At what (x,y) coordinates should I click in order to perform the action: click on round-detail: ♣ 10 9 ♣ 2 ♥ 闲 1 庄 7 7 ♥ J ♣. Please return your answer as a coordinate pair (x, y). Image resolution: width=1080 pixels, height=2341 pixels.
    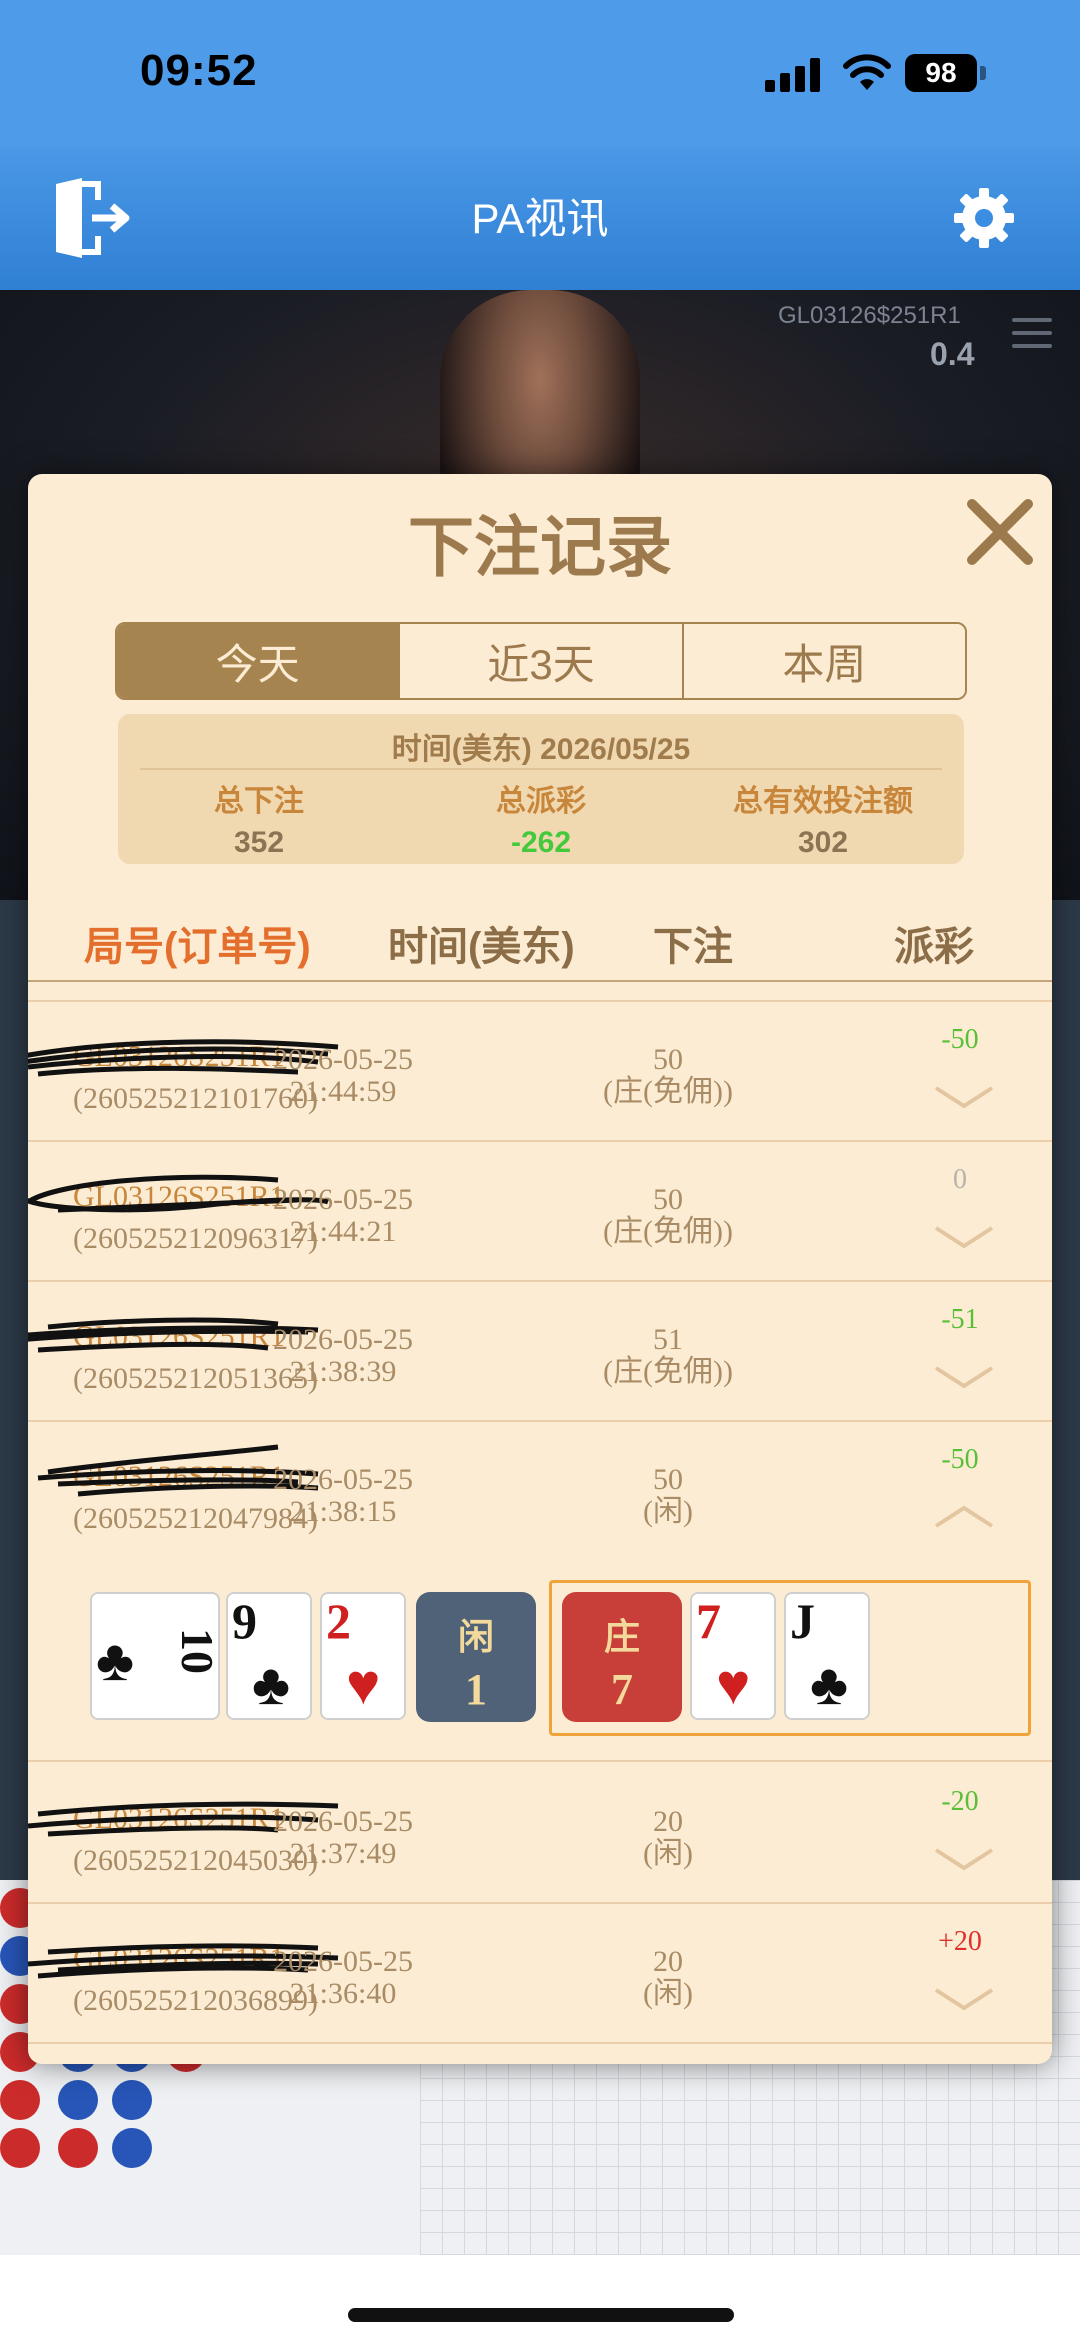
    Looking at the image, I should click on (540, 1662).